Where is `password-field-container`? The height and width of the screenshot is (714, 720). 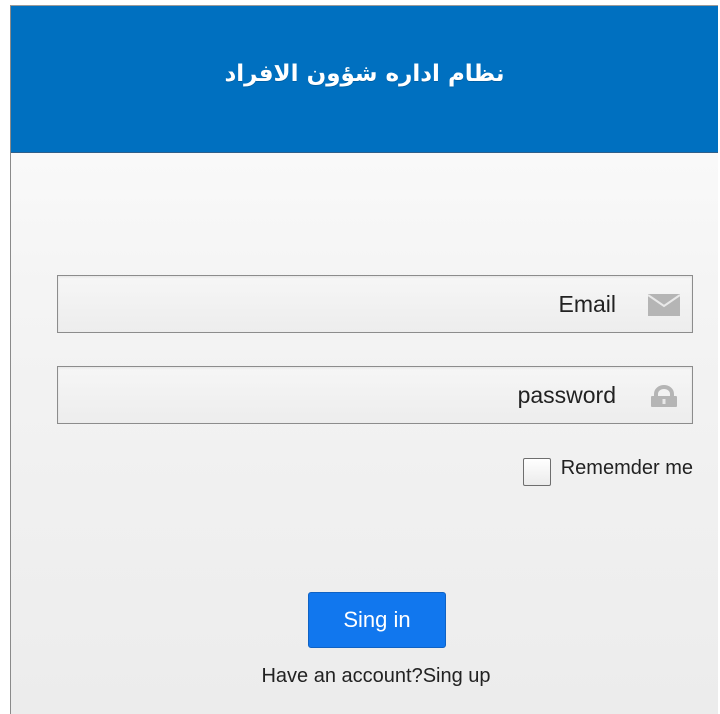
password-field-container is located at coordinates (375, 395).